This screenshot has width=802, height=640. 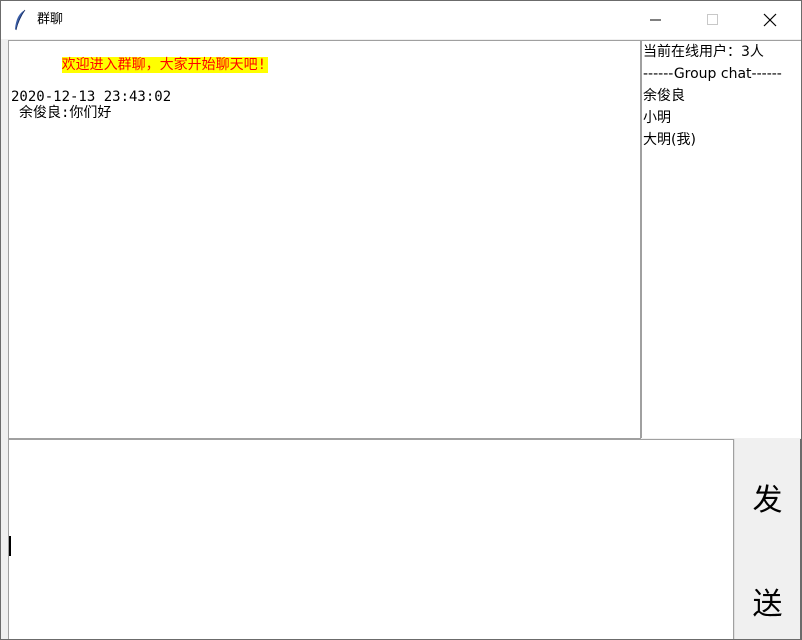 What do you see at coordinates (65, 113) in the screenshot?
I see `message-text: 余俊良:你们好` at bounding box center [65, 113].